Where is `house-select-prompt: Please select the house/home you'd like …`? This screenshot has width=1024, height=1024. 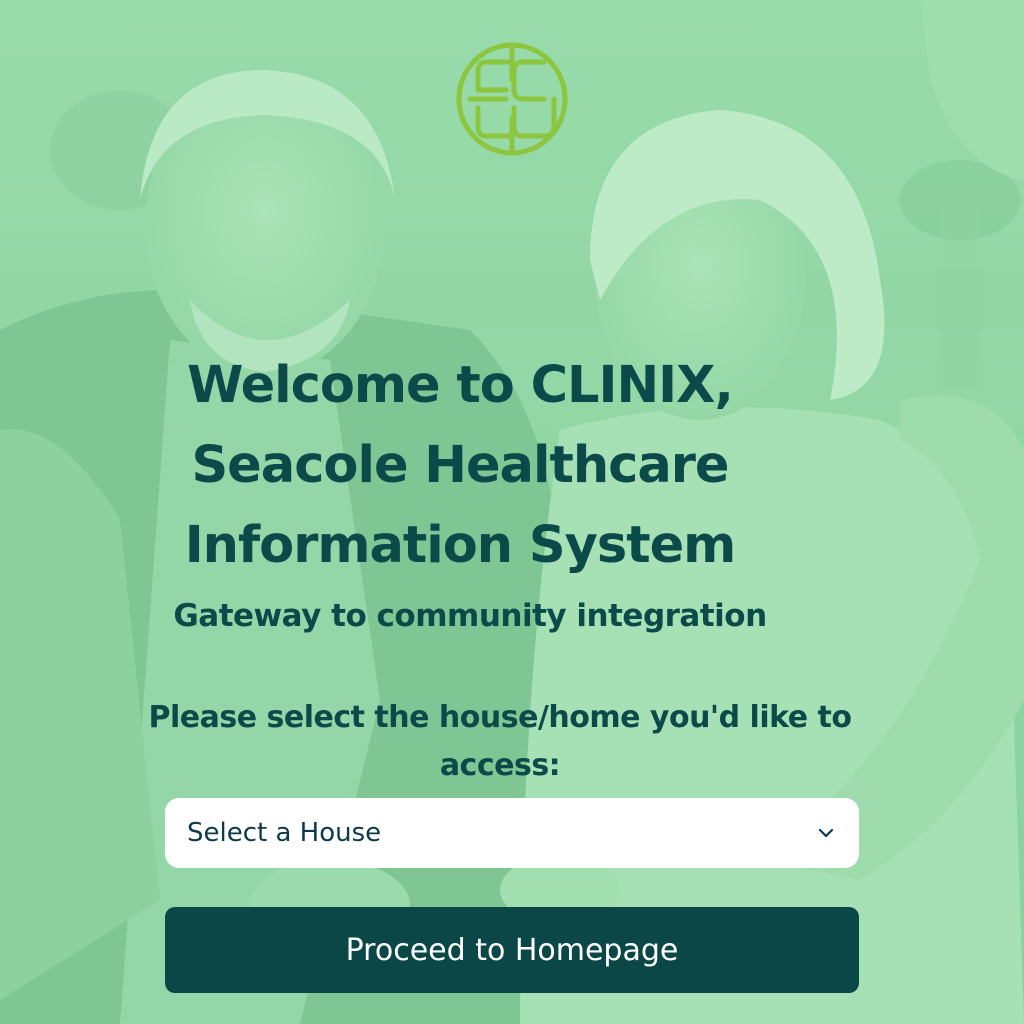 house-select-prompt: Please select the house/home you'd like … is located at coordinates (500, 742).